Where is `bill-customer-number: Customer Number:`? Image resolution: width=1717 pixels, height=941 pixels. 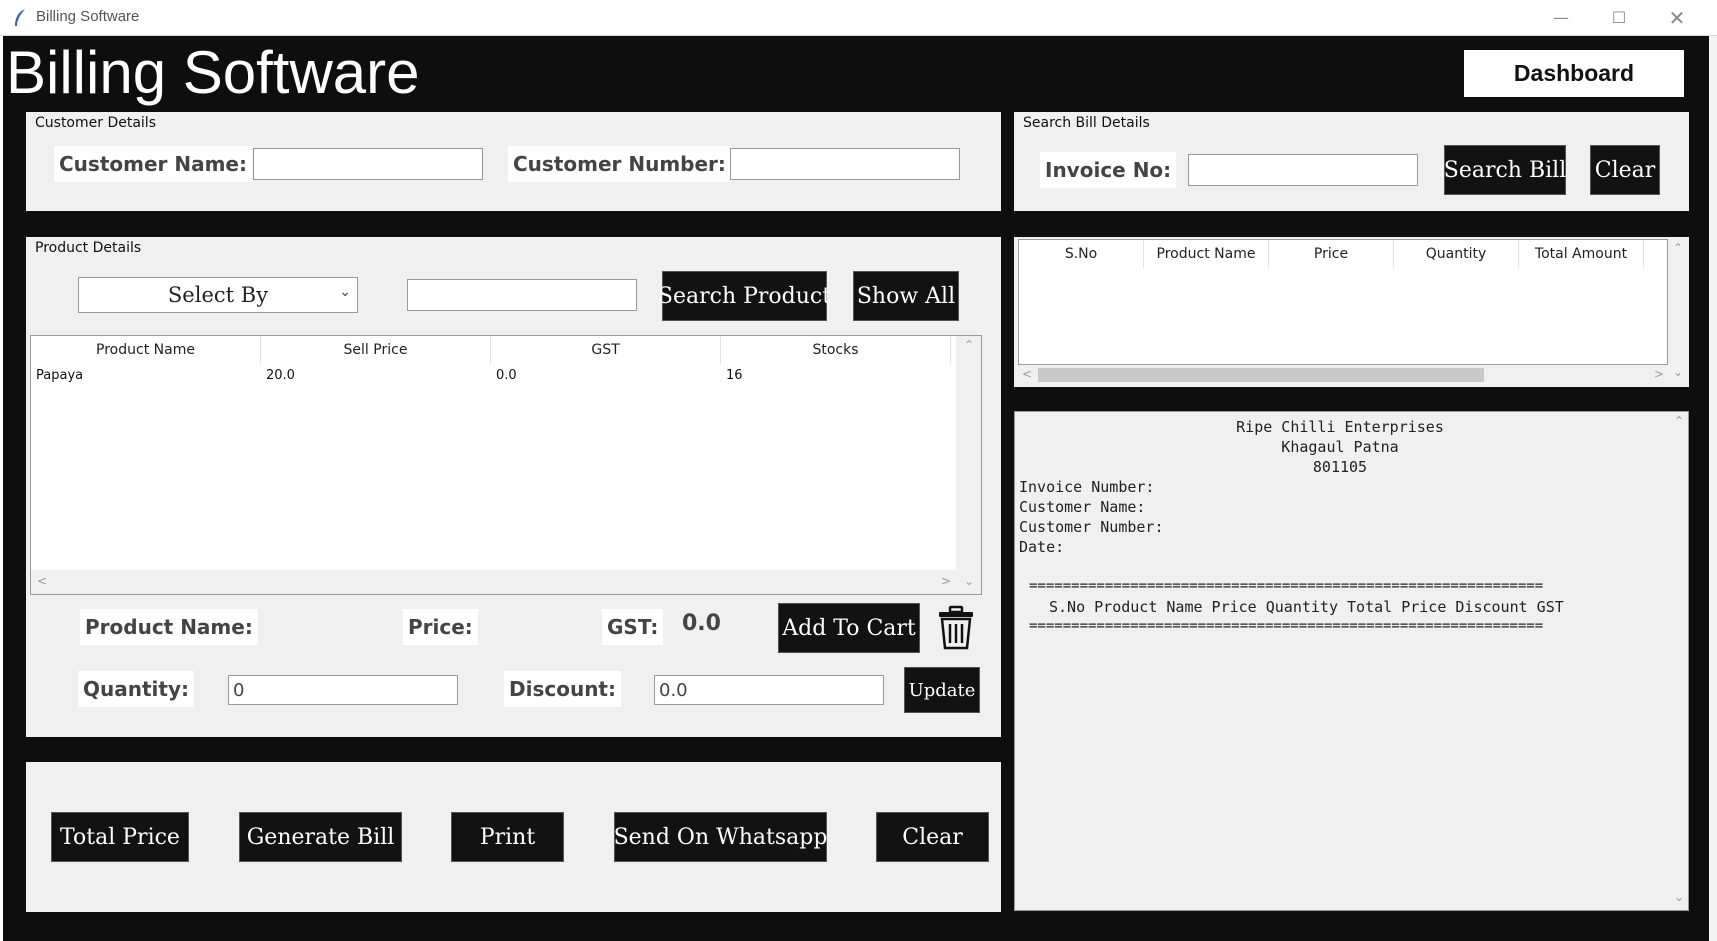
bill-customer-number: Customer Number: is located at coordinates (1091, 527).